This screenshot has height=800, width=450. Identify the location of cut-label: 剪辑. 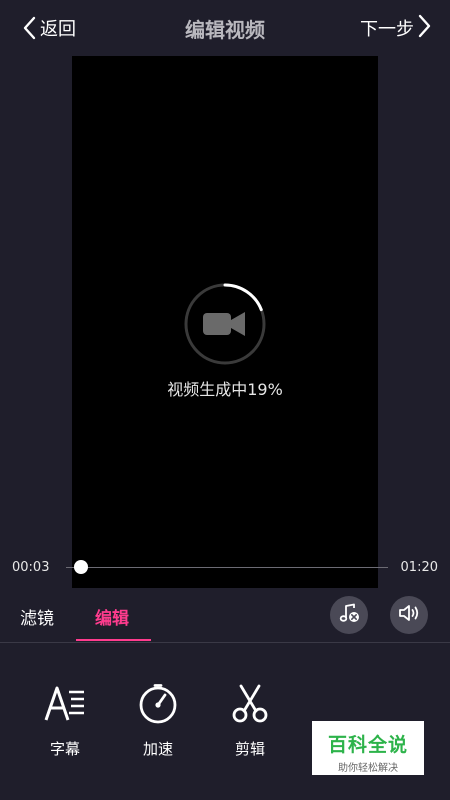
(249, 749).